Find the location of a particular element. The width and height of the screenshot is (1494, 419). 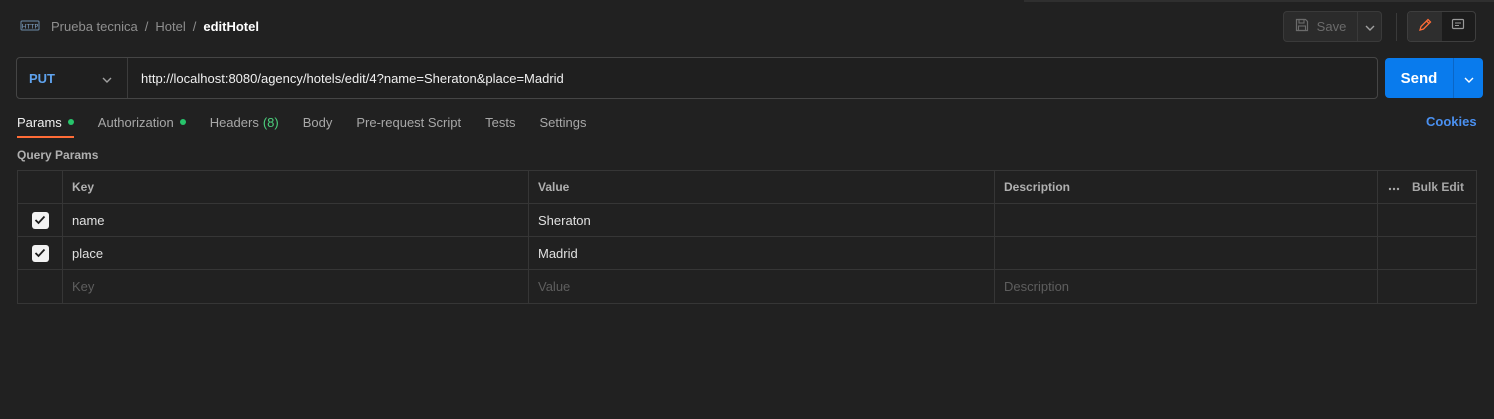

param-value-cell: Sheraton is located at coordinates (762, 220).